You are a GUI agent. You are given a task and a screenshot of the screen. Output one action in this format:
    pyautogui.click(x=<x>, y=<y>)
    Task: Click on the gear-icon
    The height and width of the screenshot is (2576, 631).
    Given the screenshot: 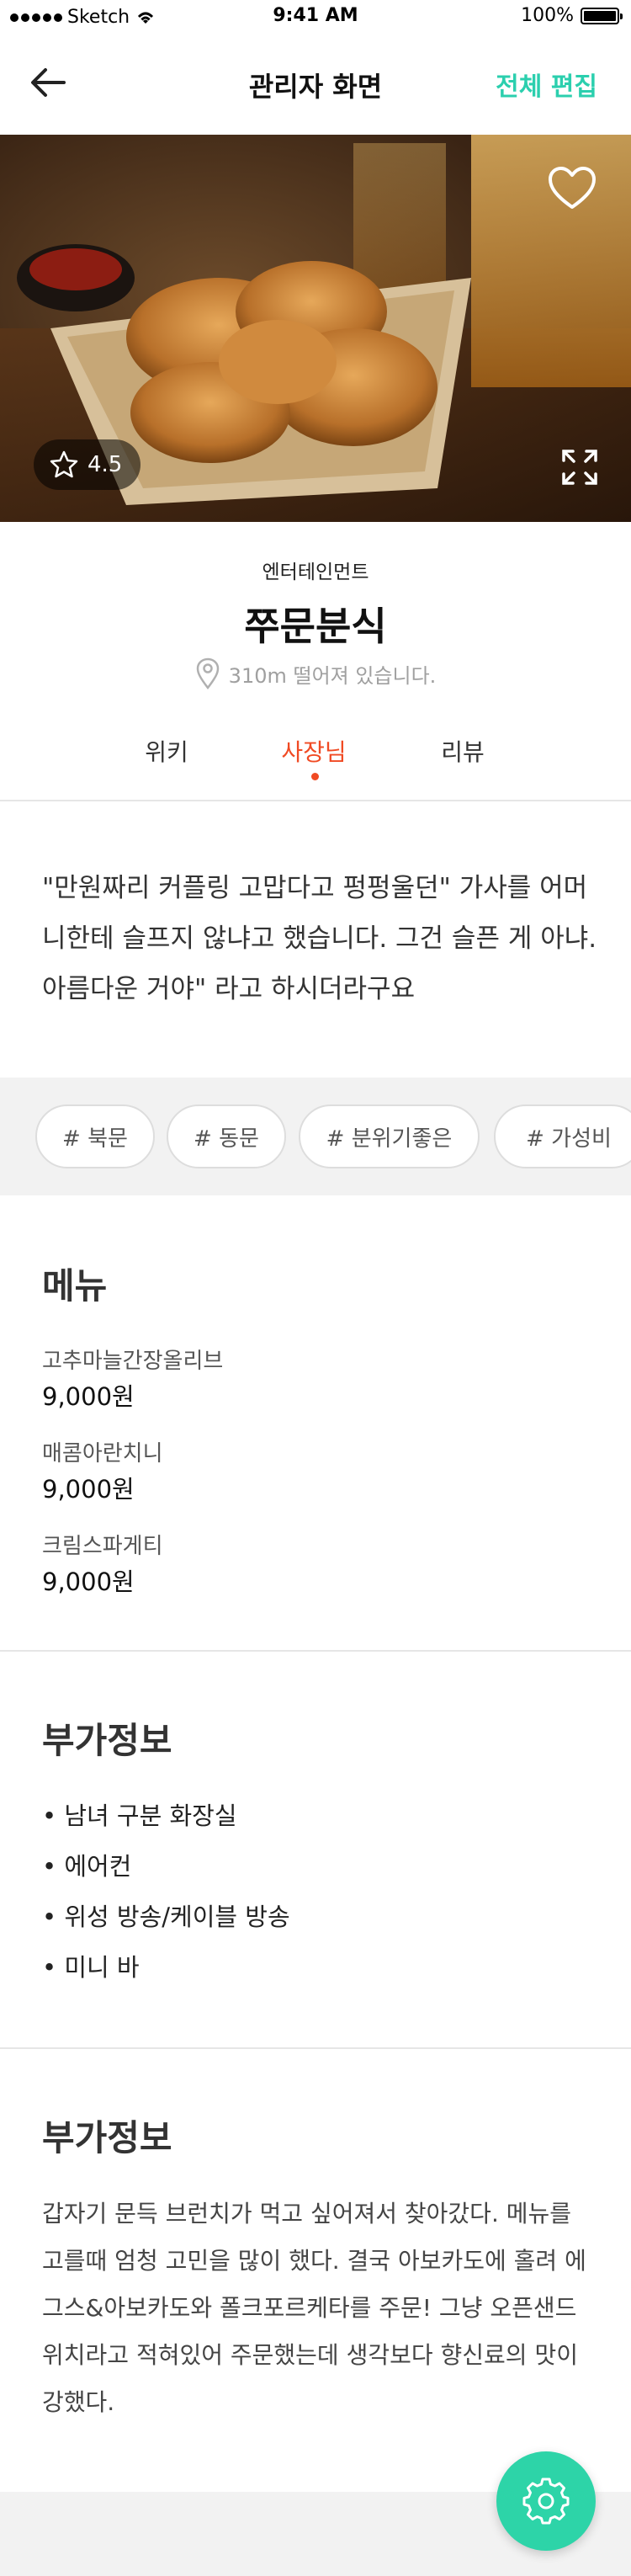 What is the action you would take?
    pyautogui.click(x=546, y=2501)
    